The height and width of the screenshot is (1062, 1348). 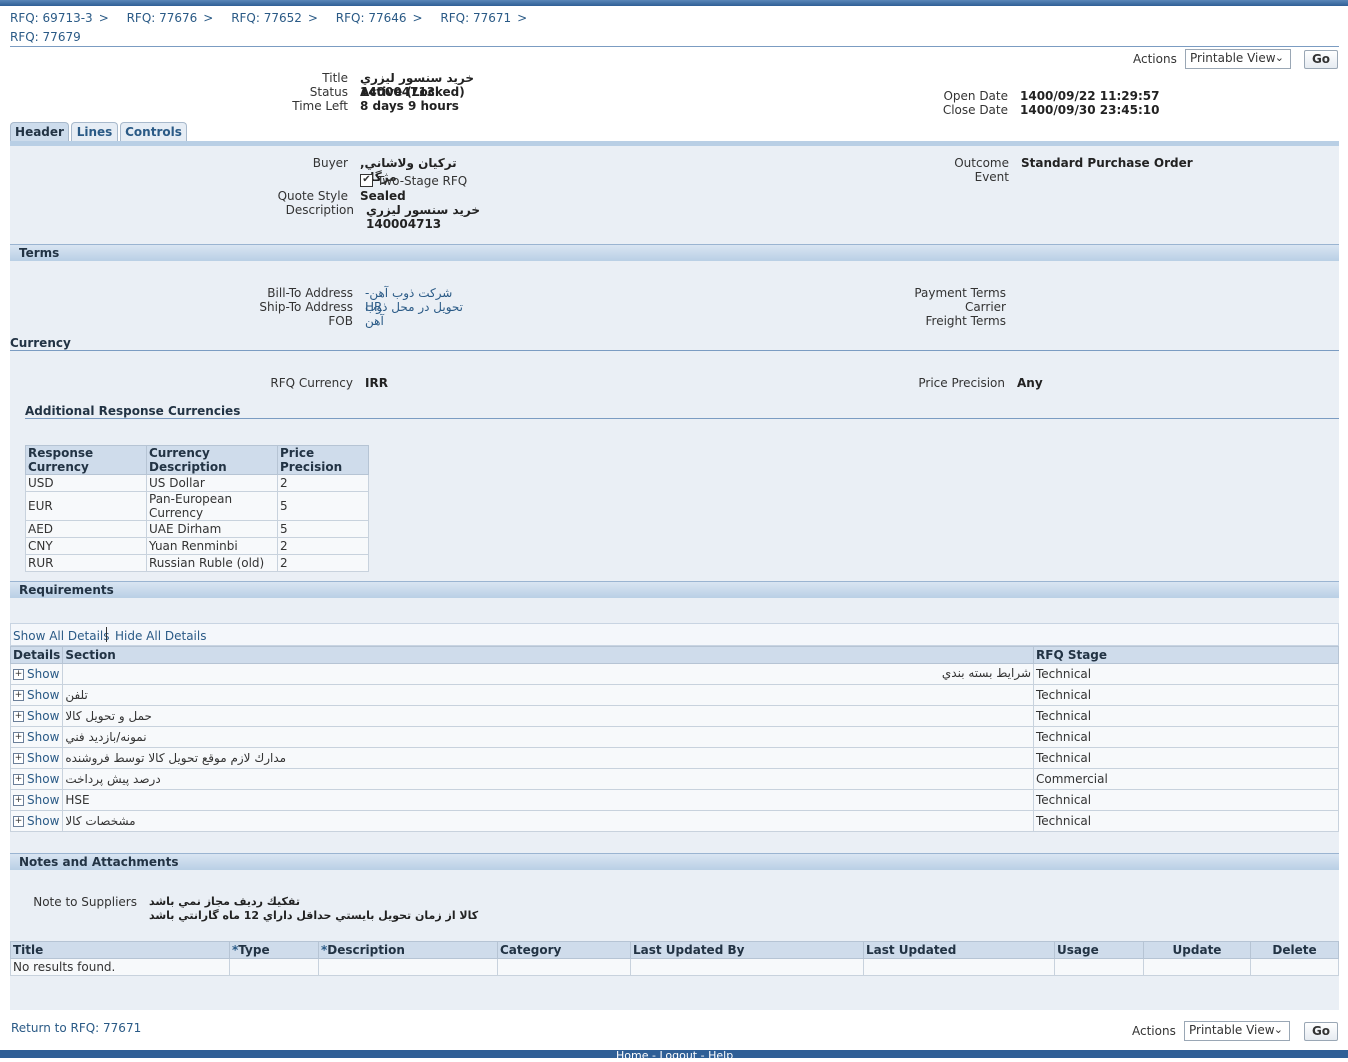 I want to click on note-line-1: تفكيك رديف مجاز نمي باشد, so click(x=224, y=901).